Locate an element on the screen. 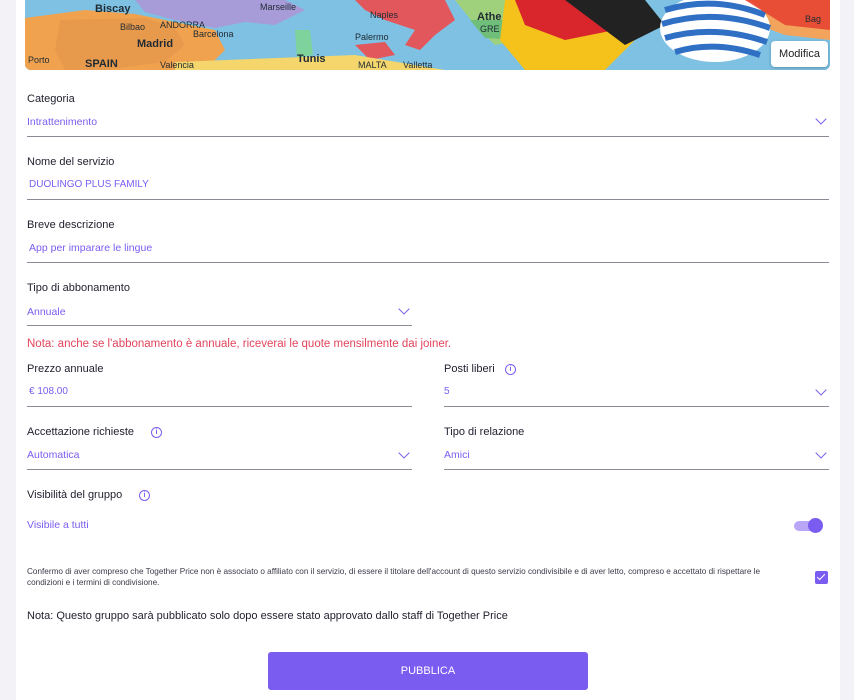 The width and height of the screenshot is (854, 700). map-label-naples: Naples is located at coordinates (384, 15).